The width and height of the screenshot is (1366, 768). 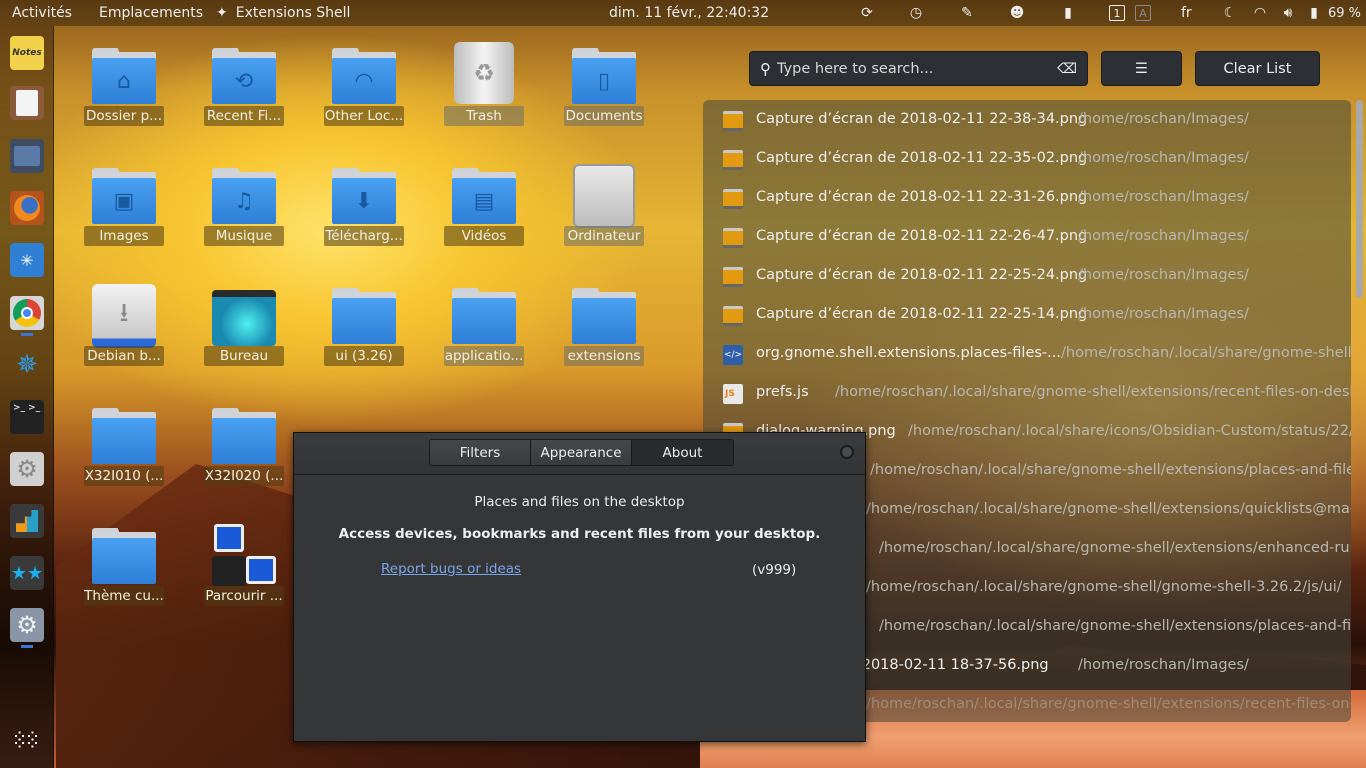 What do you see at coordinates (151, 13) in the screenshot?
I see `places-menu: Emplacements` at bounding box center [151, 13].